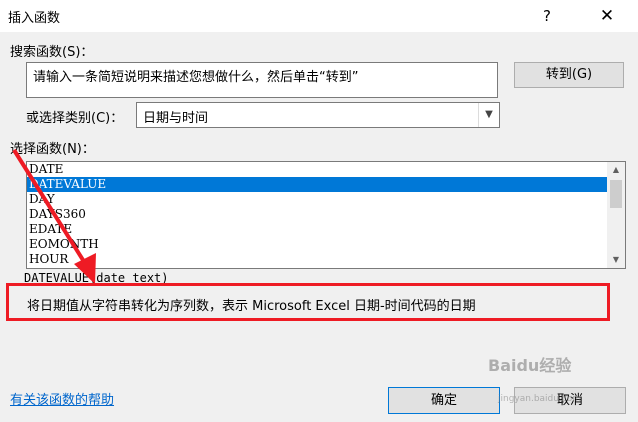  I want to click on title-bar: 插入函数 ? ✕, so click(319, 16).